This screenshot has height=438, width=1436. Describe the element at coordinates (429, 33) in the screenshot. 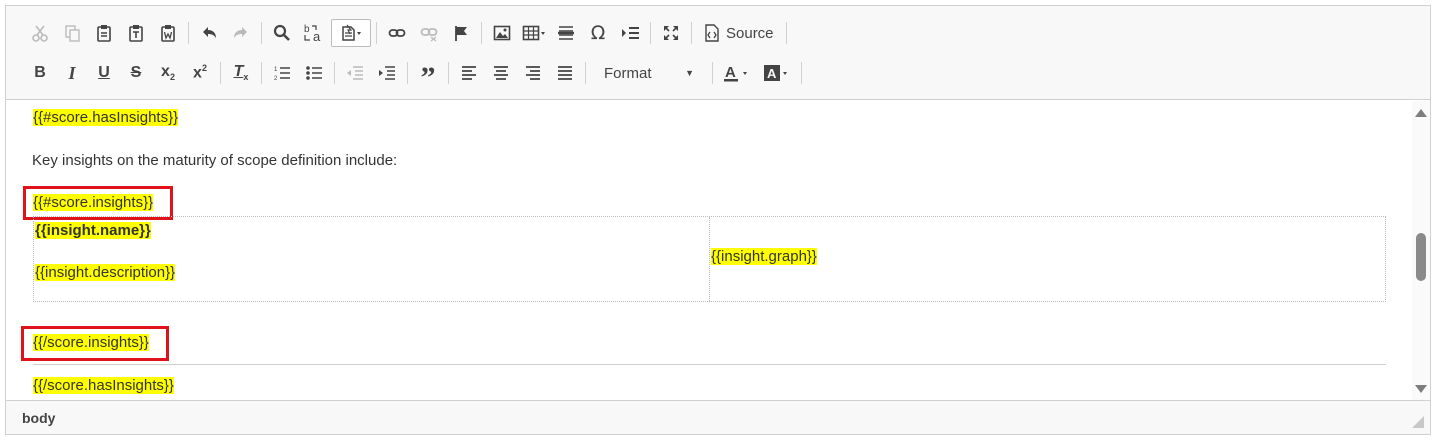

I see `unlink-icon` at that location.